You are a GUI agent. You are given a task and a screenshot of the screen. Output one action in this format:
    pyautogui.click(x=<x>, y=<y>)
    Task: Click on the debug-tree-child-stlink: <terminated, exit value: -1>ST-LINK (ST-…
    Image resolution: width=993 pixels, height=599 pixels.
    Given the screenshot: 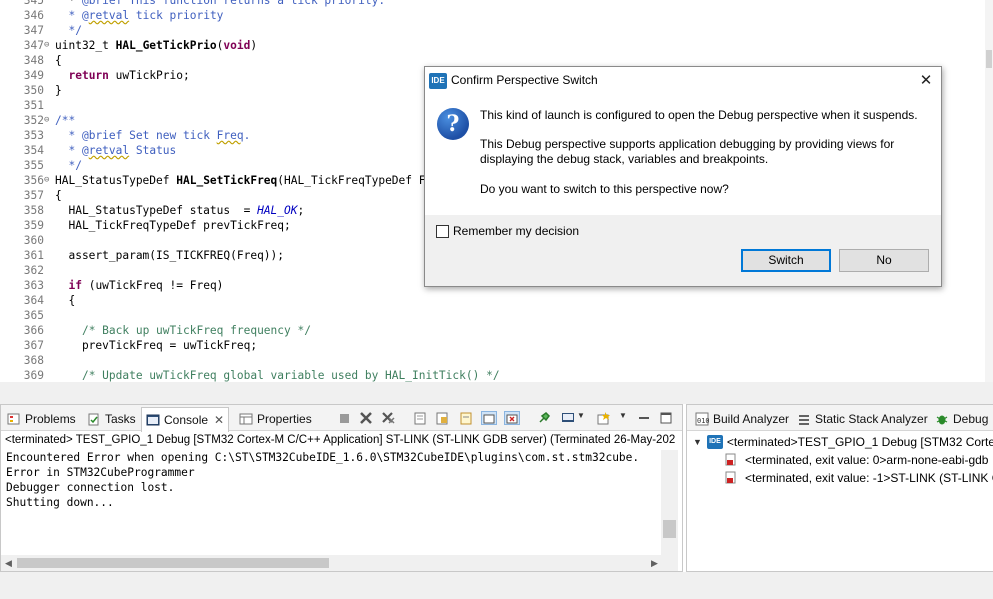 What is the action you would take?
    pyautogui.click(x=859, y=478)
    